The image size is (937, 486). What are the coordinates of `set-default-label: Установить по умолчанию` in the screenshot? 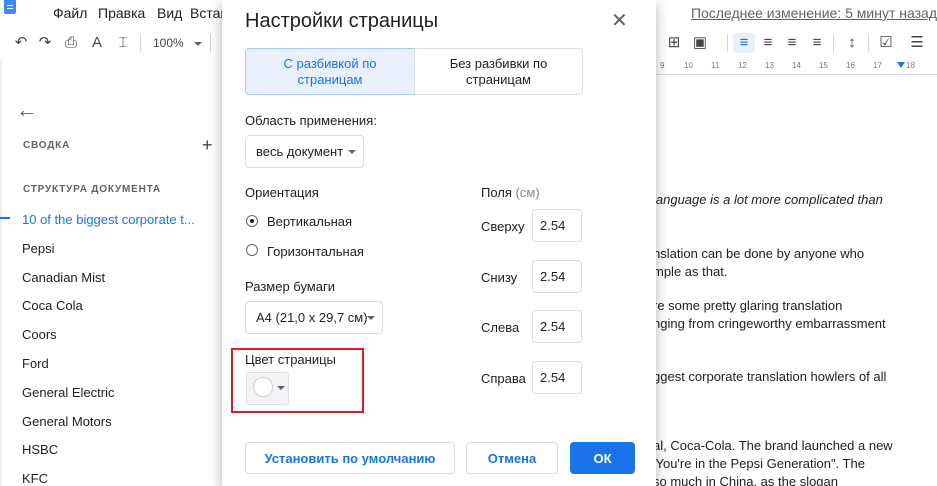 It's located at (350, 458).